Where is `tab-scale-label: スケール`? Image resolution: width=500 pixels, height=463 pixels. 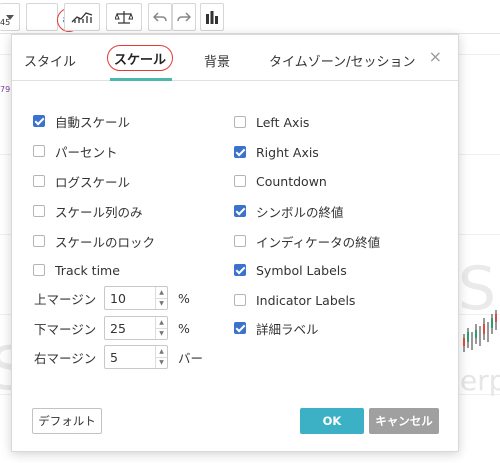
tab-scale-label: スケール is located at coordinates (139, 60).